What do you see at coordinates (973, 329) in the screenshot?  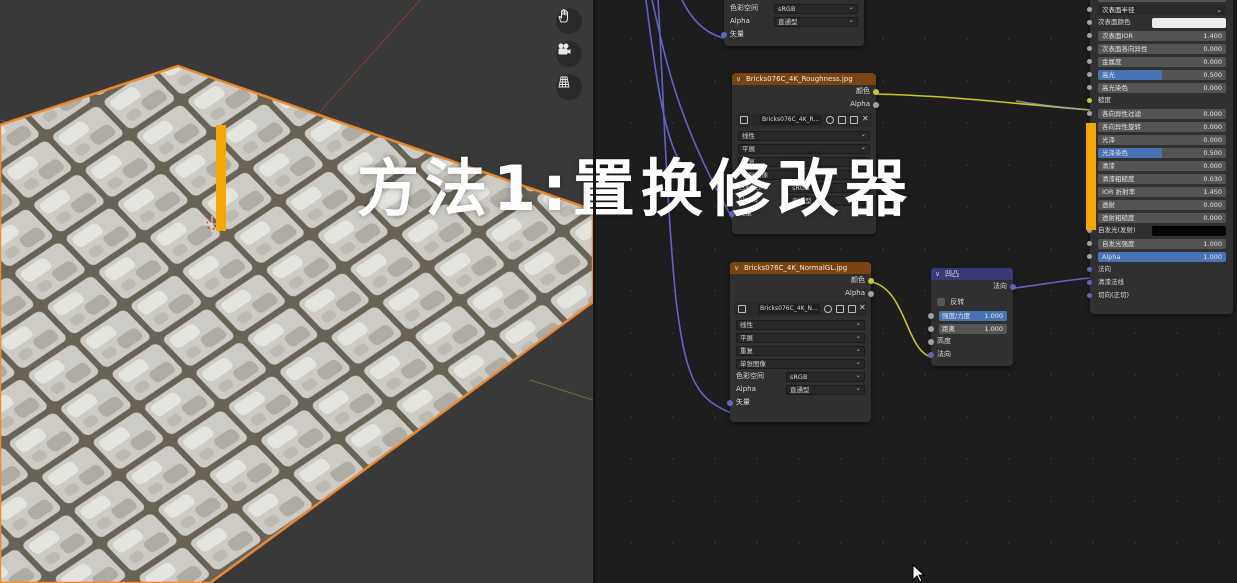 I see `distance-field: 距离 1.000` at bounding box center [973, 329].